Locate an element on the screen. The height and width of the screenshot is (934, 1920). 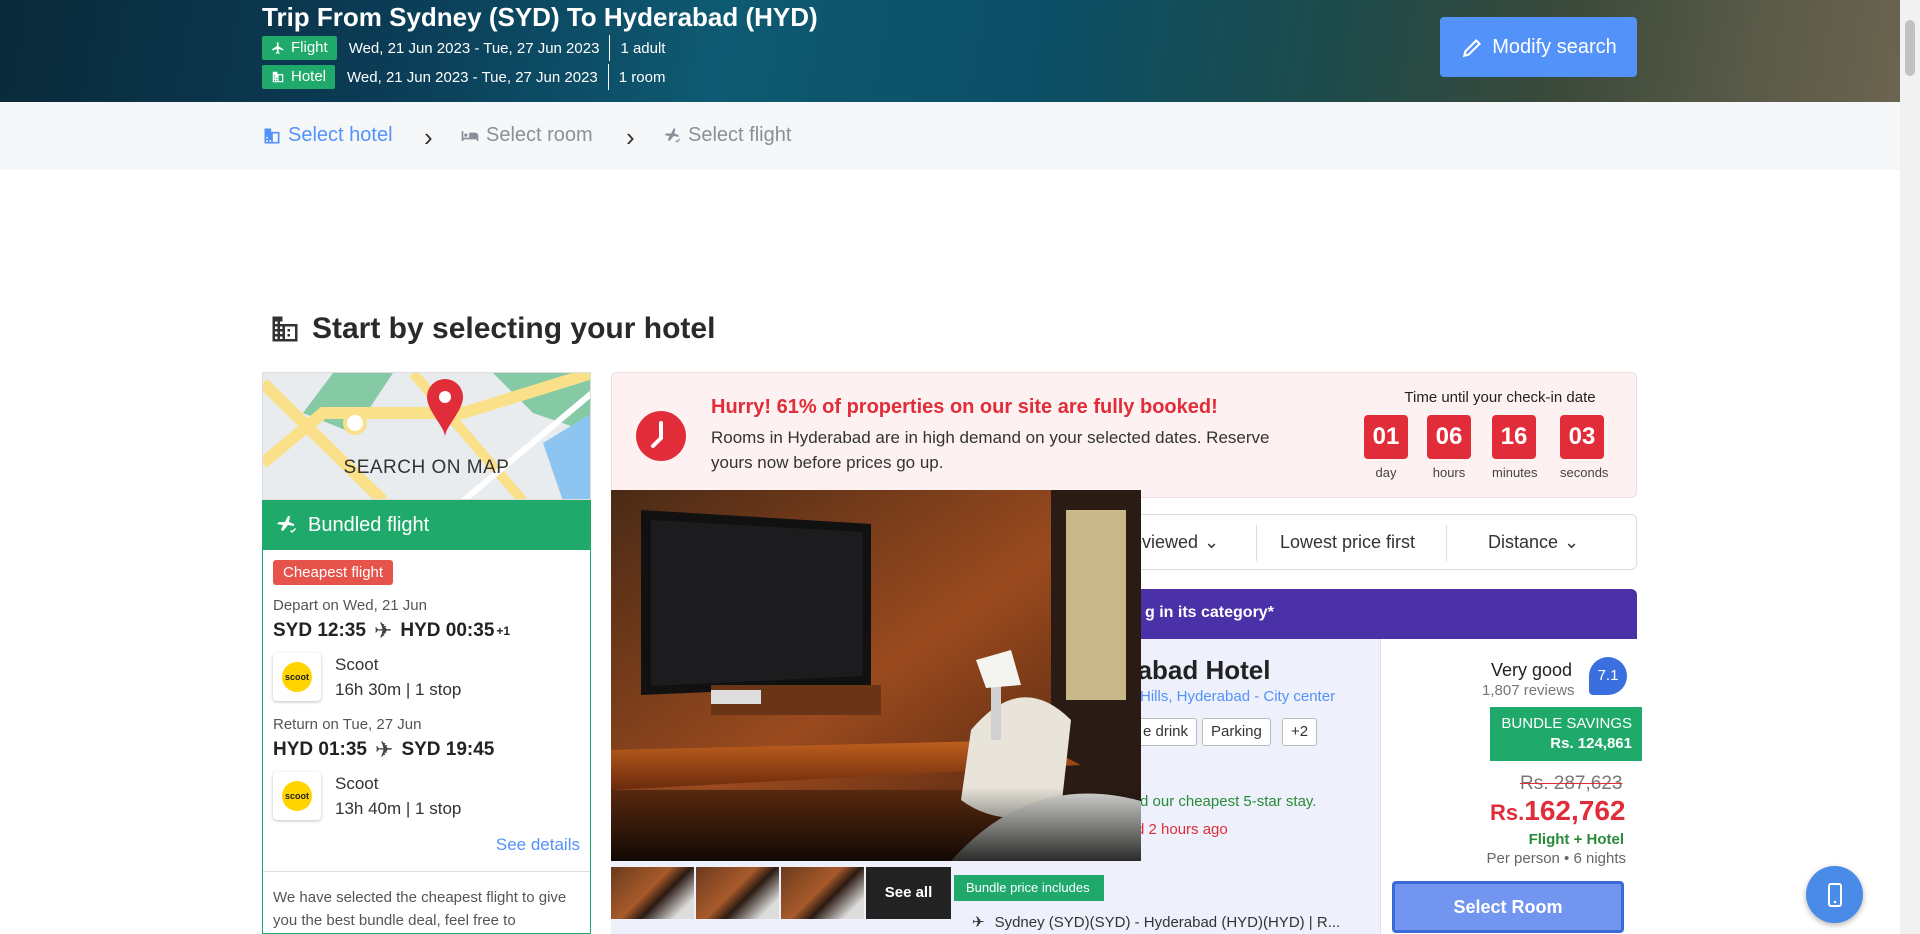
phone-icon is located at coordinates (1834, 894).